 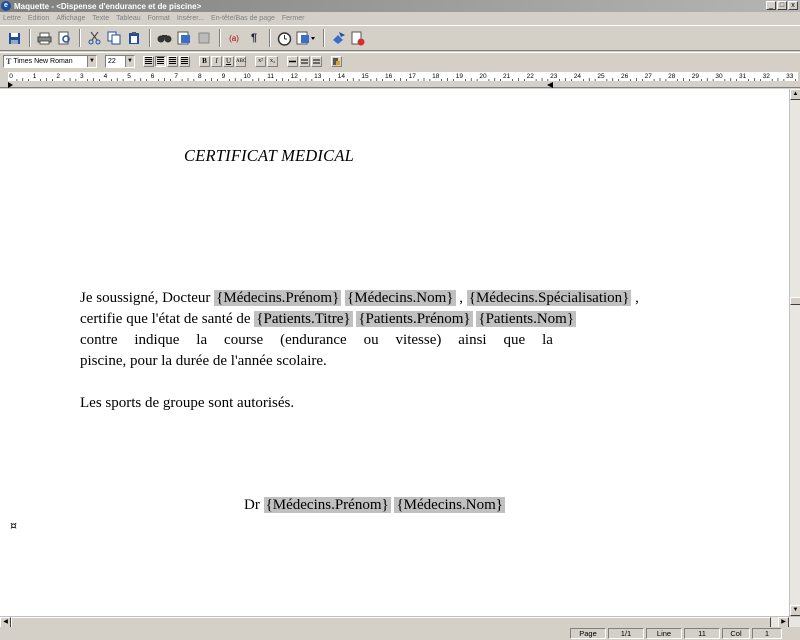 I want to click on vertical-scroll-thumb, so click(x=795, y=301).